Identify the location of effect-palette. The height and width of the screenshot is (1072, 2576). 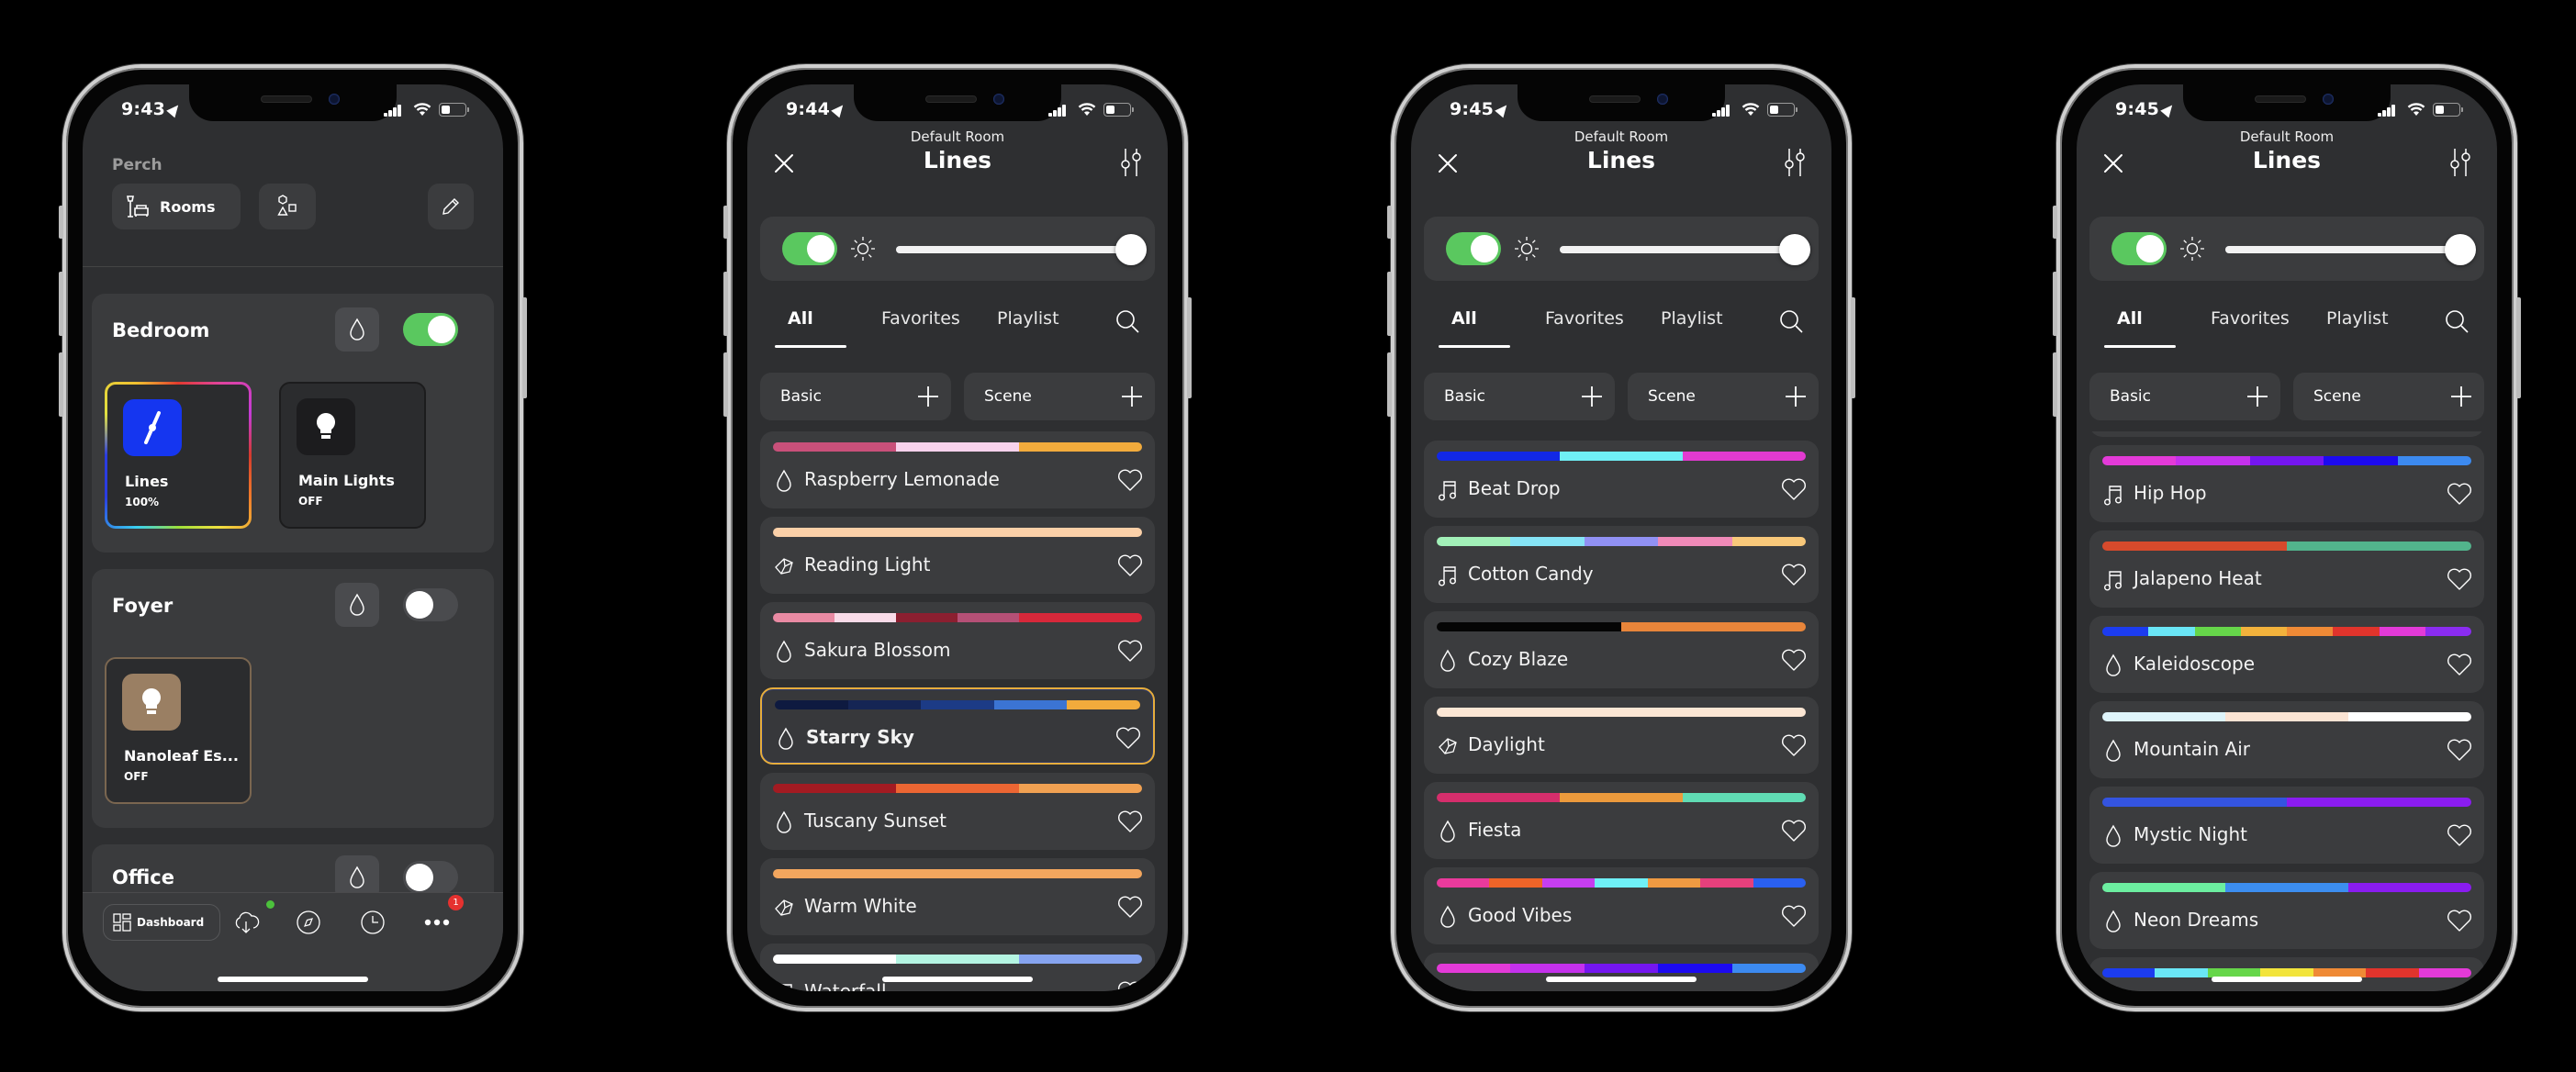
(1621, 712).